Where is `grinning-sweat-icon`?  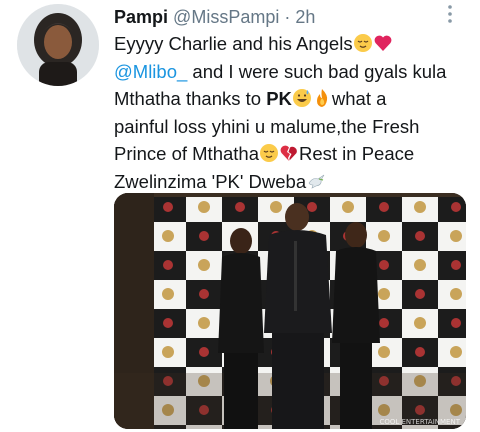
grinning-sweat-icon is located at coordinates (301, 98).